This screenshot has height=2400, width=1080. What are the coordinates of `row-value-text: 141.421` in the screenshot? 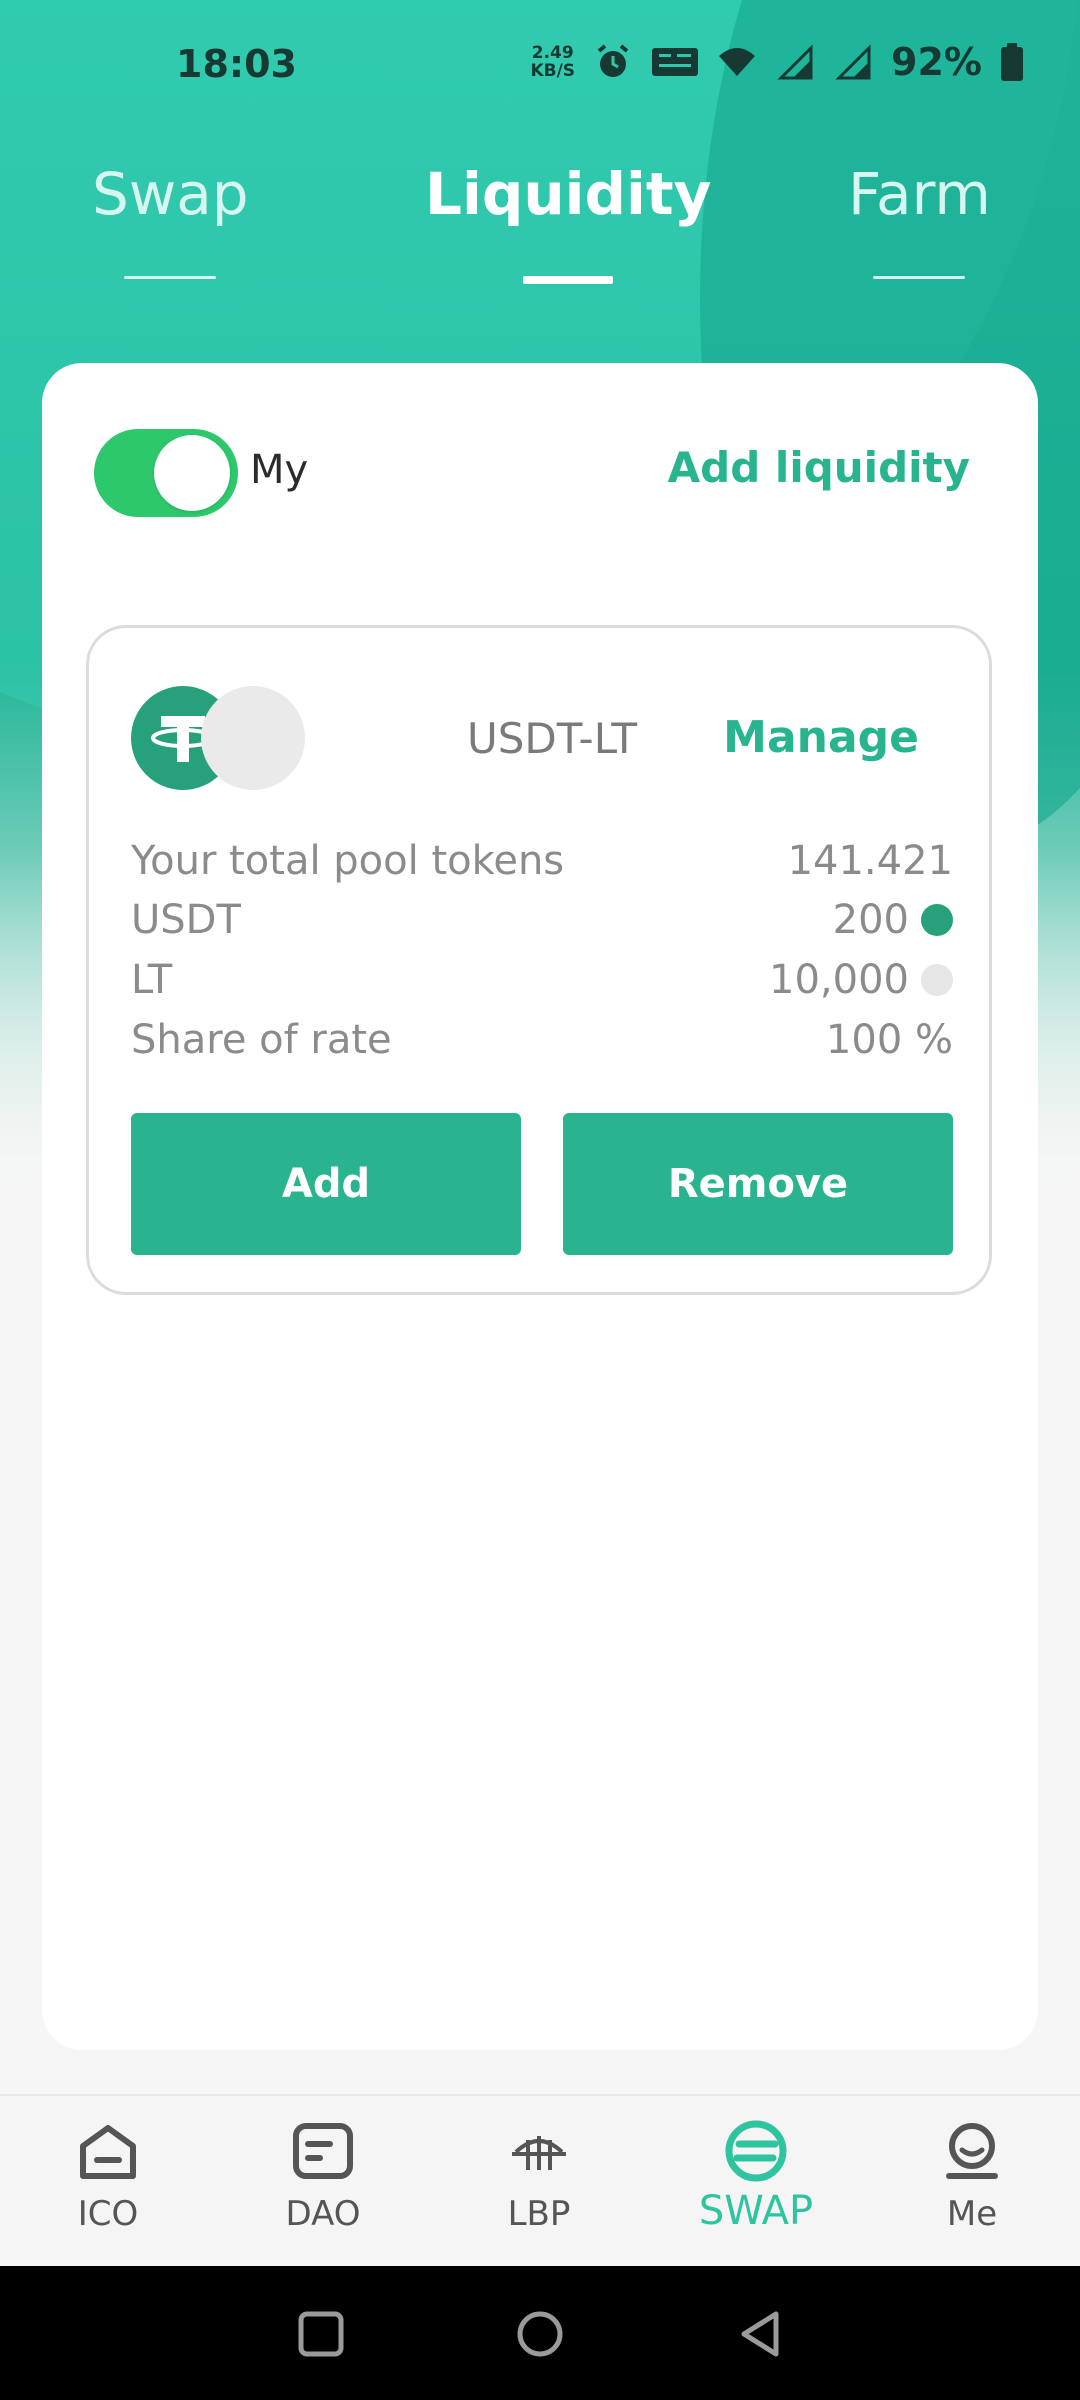 It's located at (870, 861).